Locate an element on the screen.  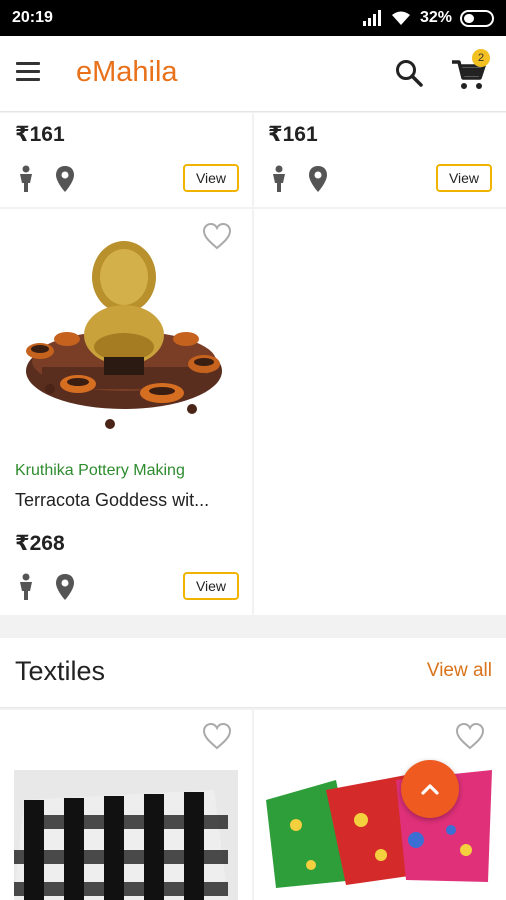
status-bar: 20:19 32% is located at coordinates (253, 18).